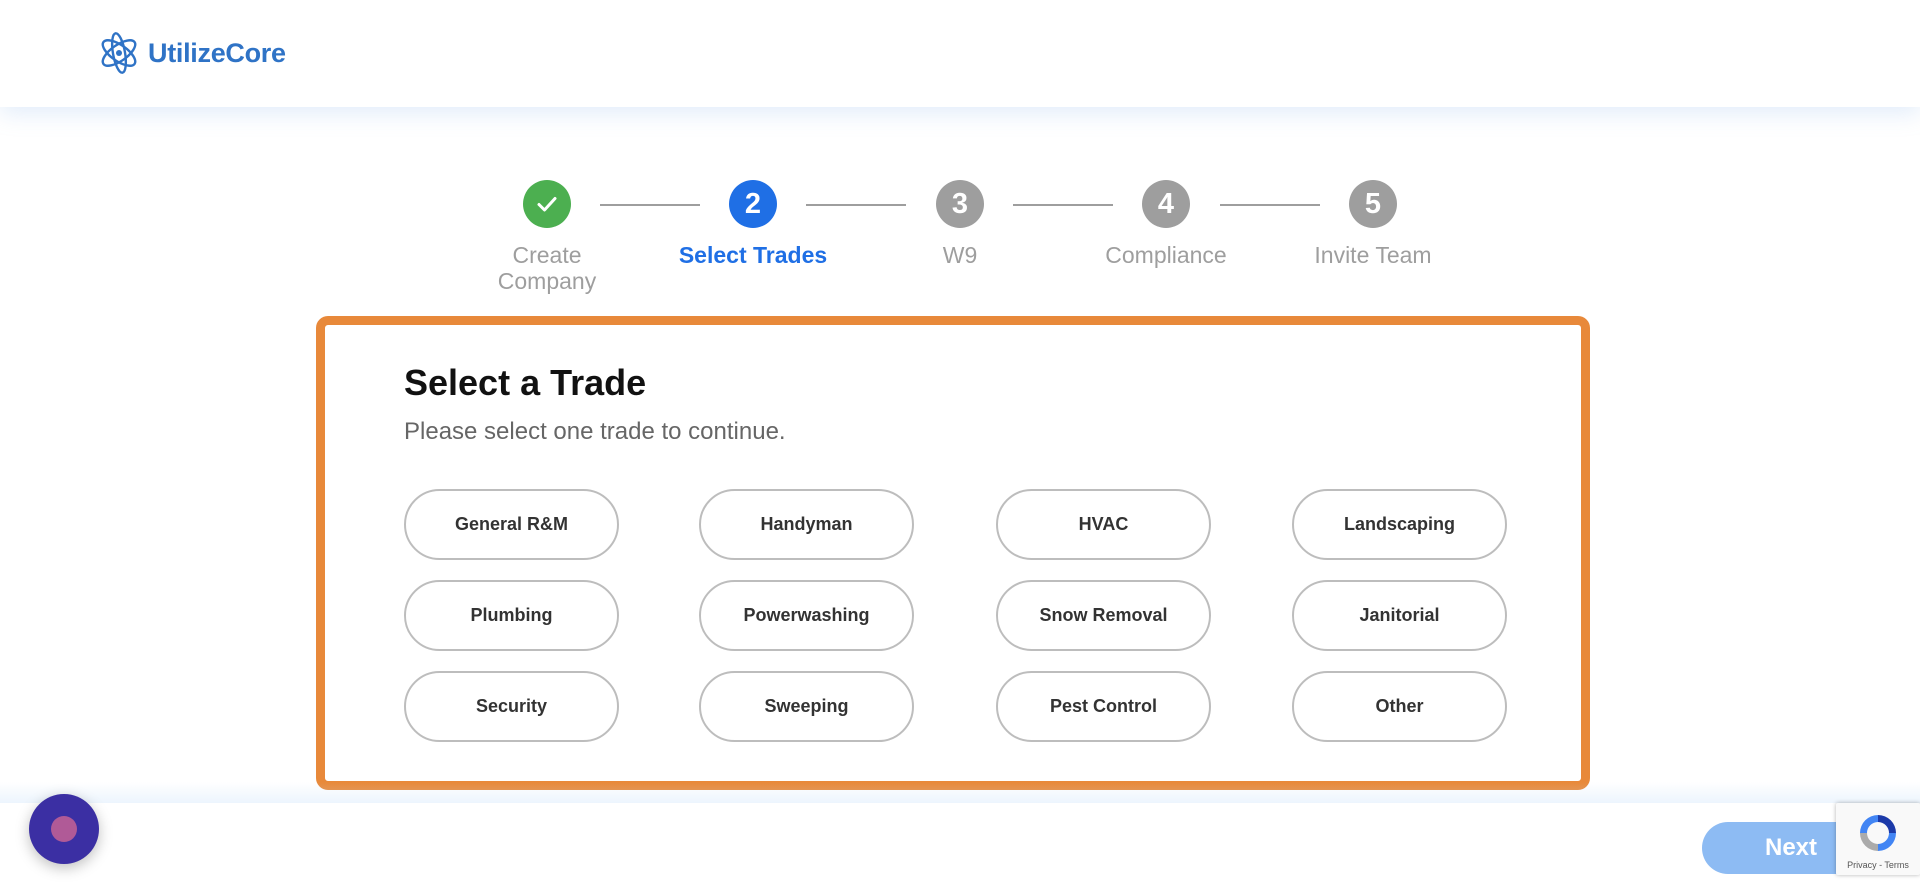  What do you see at coordinates (753, 255) in the screenshot?
I see `step-2-label: Select Trades` at bounding box center [753, 255].